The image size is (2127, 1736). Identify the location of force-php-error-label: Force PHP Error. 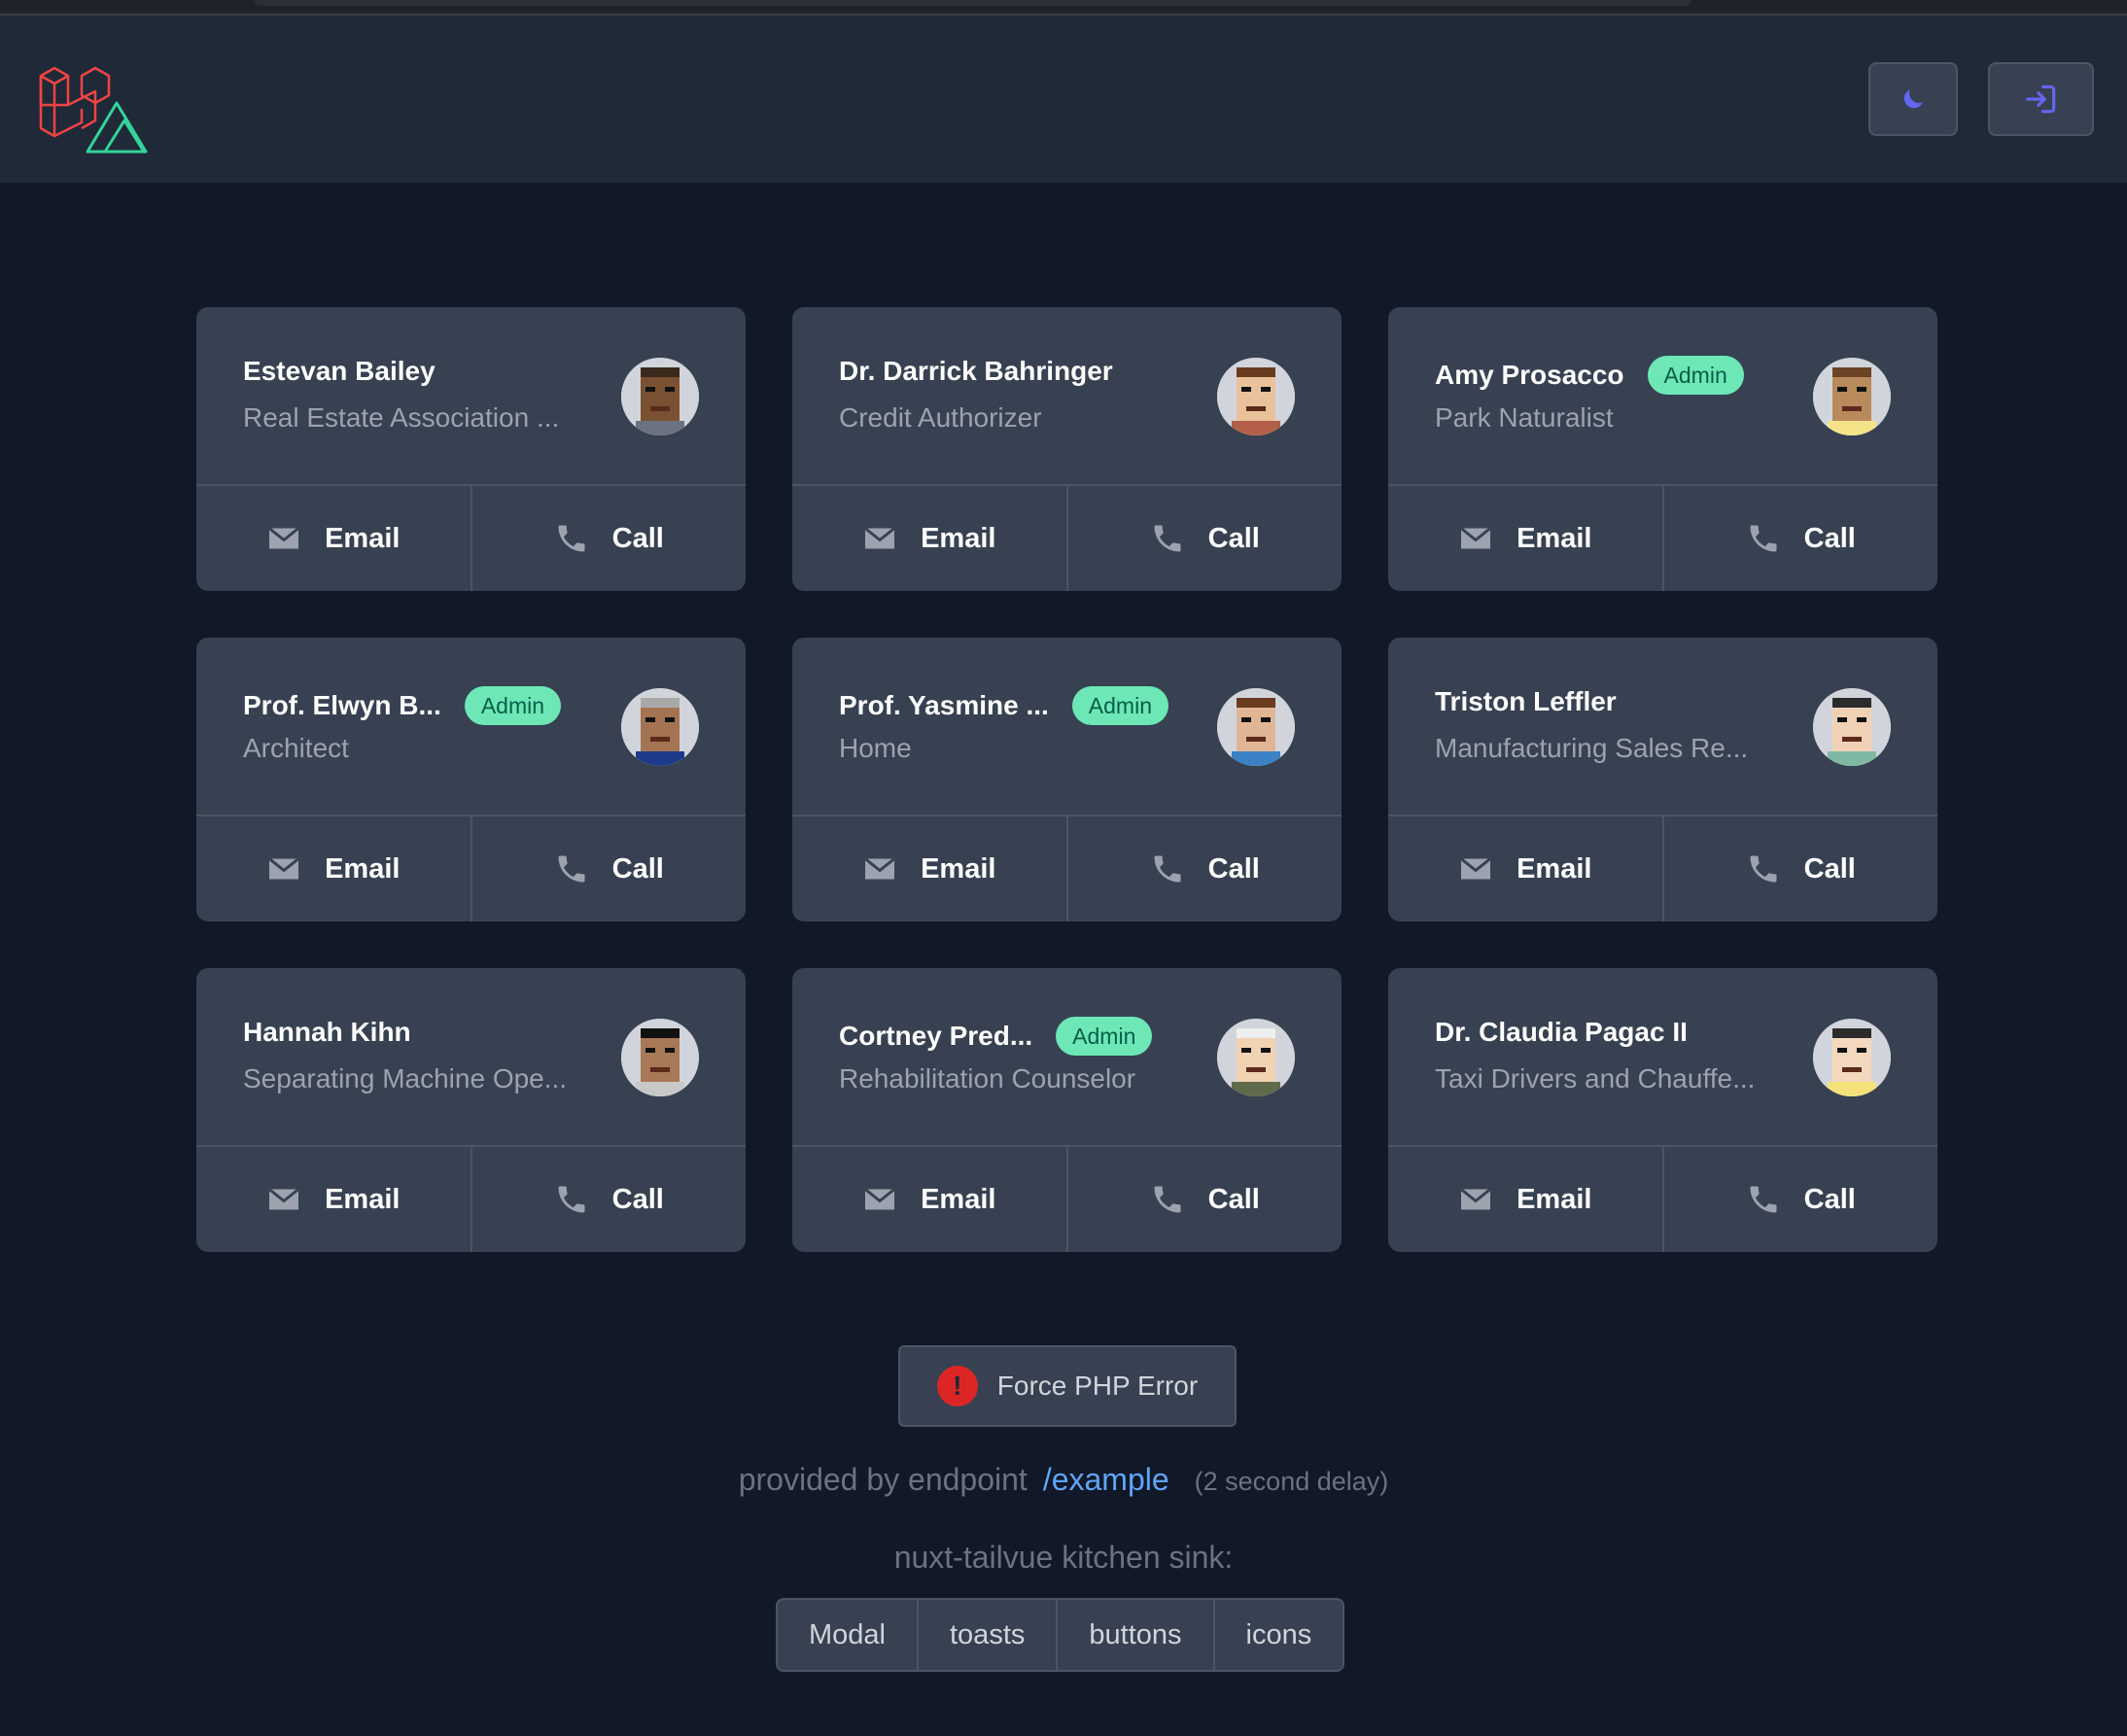
(1097, 1386).